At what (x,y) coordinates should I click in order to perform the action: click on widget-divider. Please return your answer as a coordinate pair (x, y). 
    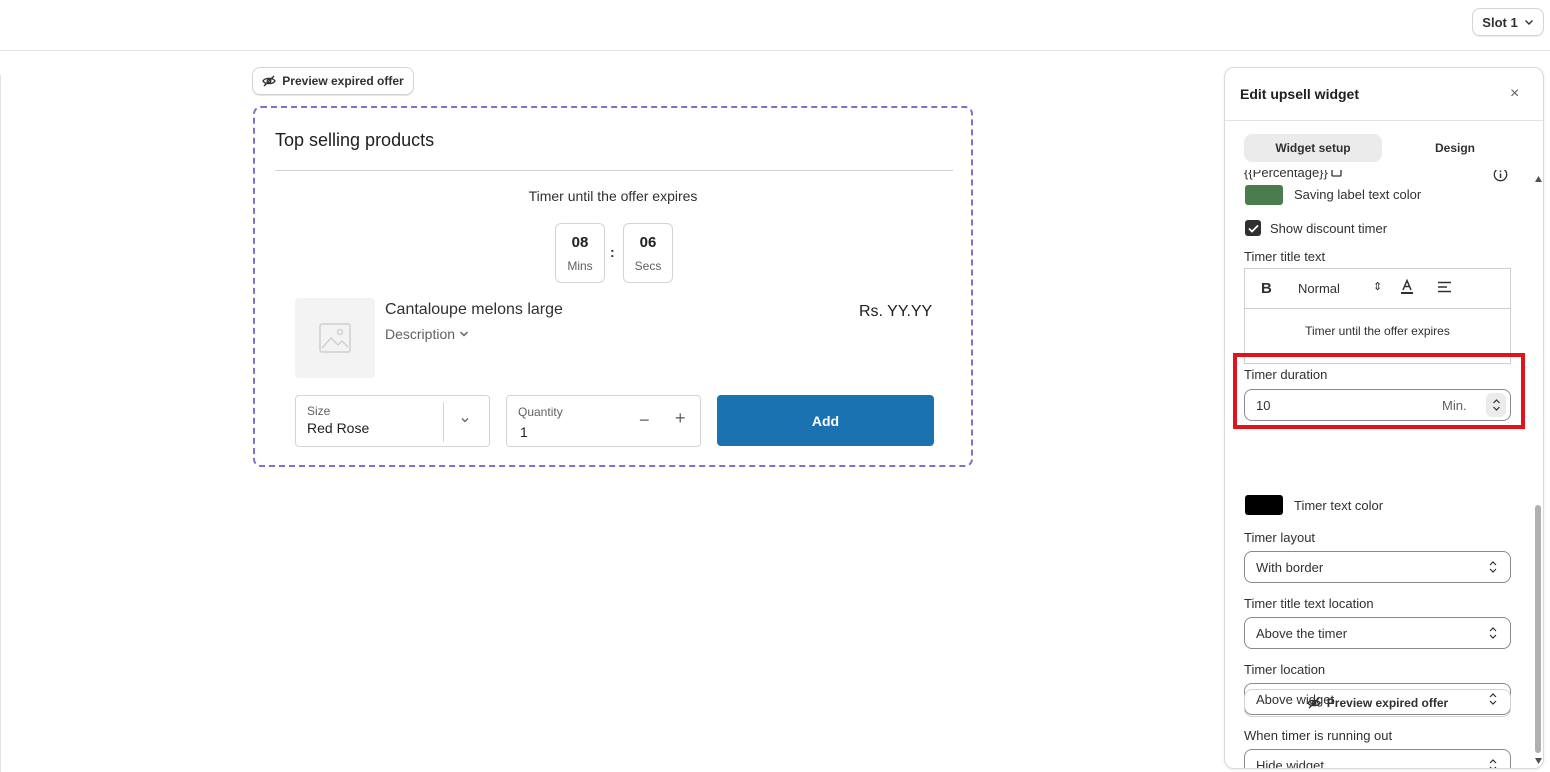
    Looking at the image, I should click on (614, 170).